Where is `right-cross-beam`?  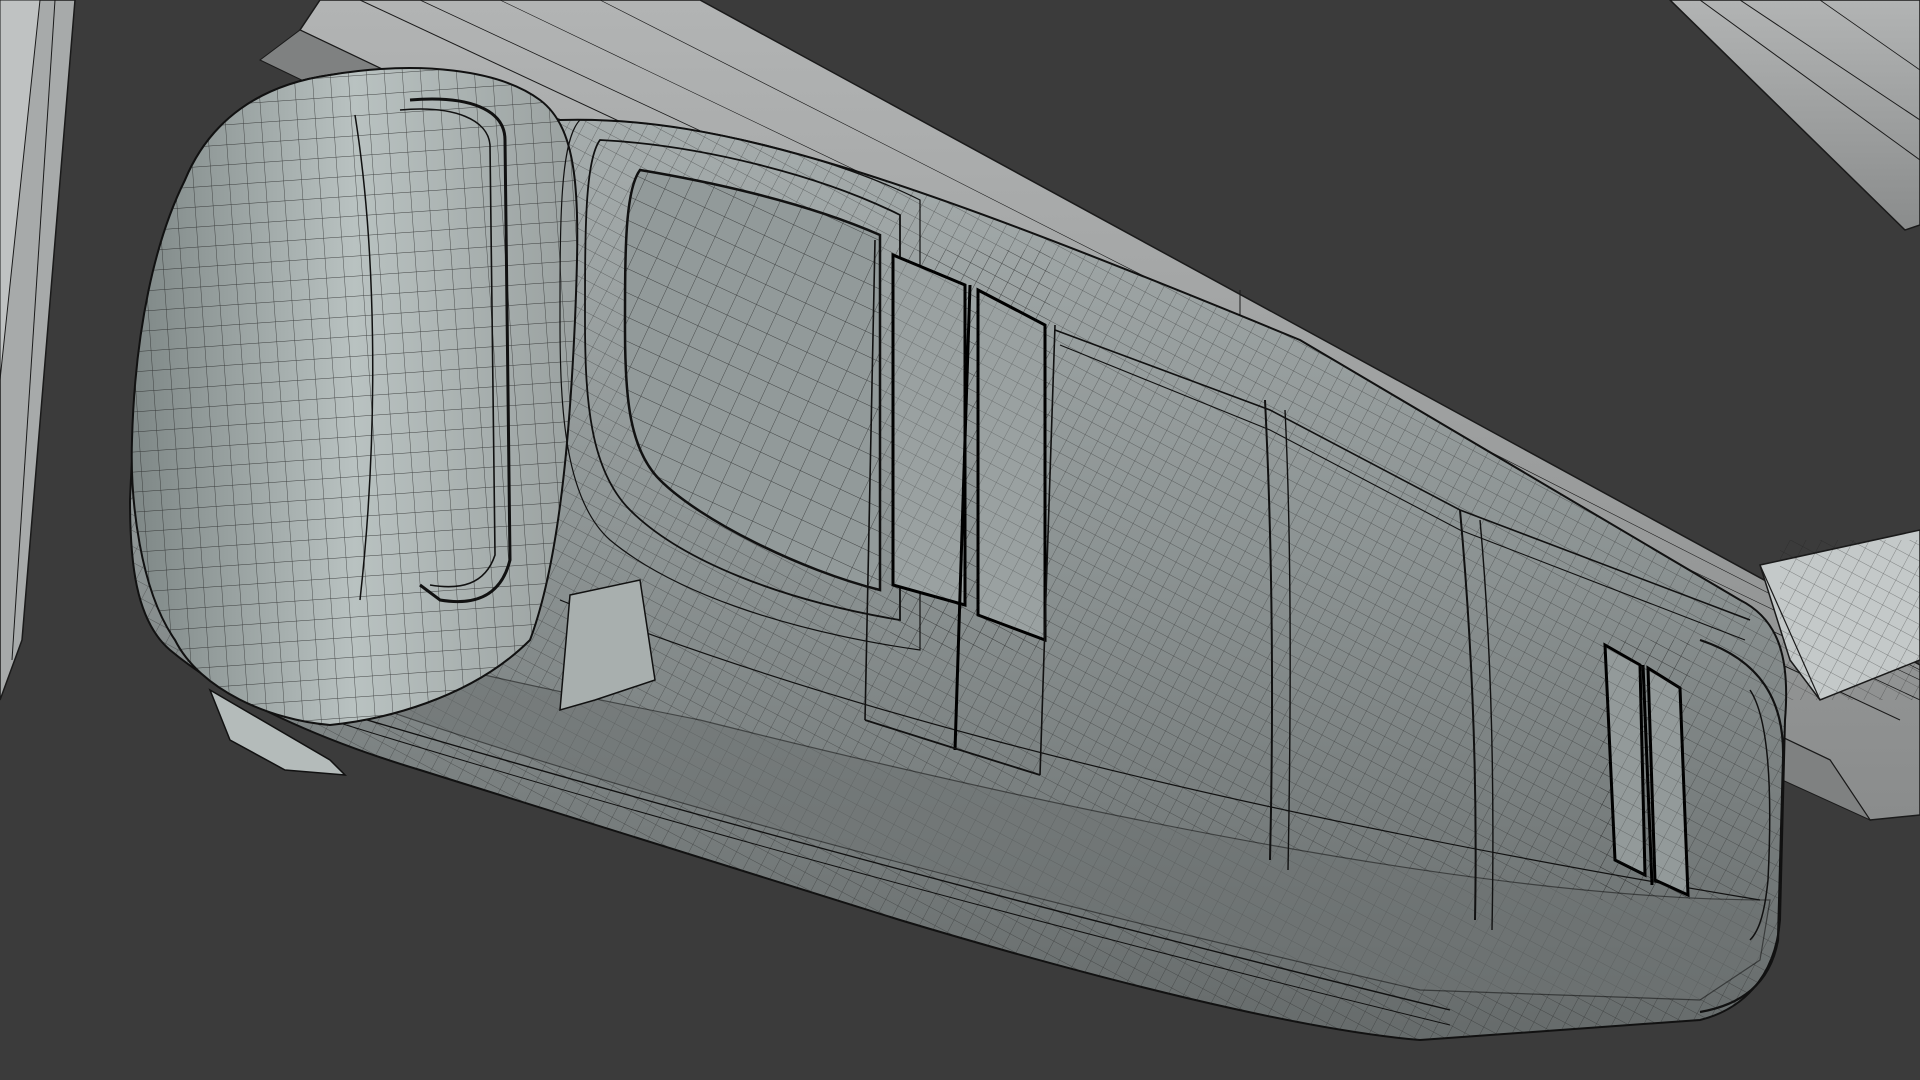 right-cross-beam is located at coordinates (1794, 115).